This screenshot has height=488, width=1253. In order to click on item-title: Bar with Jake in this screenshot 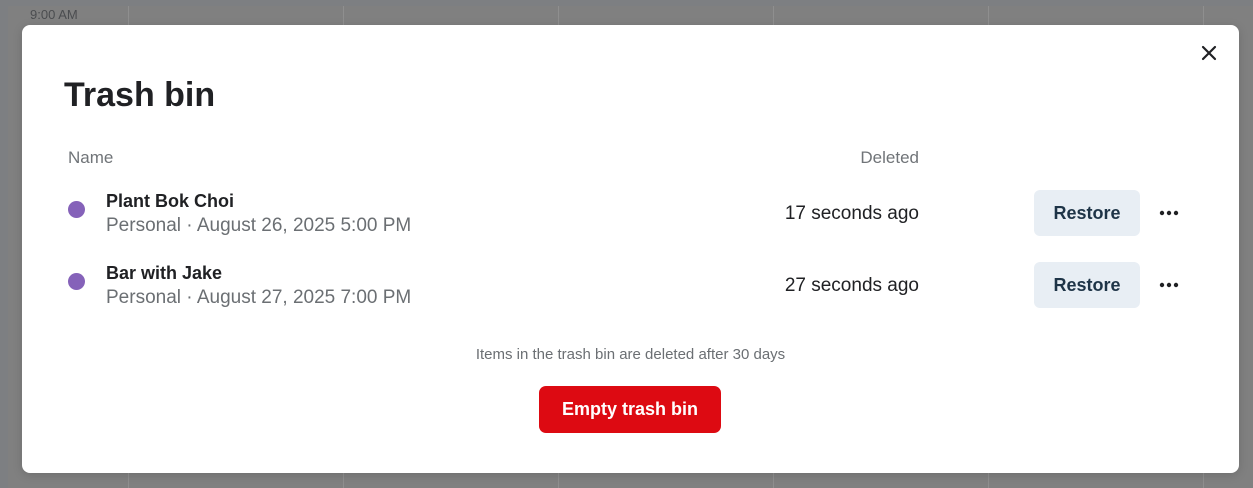, I will do `click(164, 273)`.